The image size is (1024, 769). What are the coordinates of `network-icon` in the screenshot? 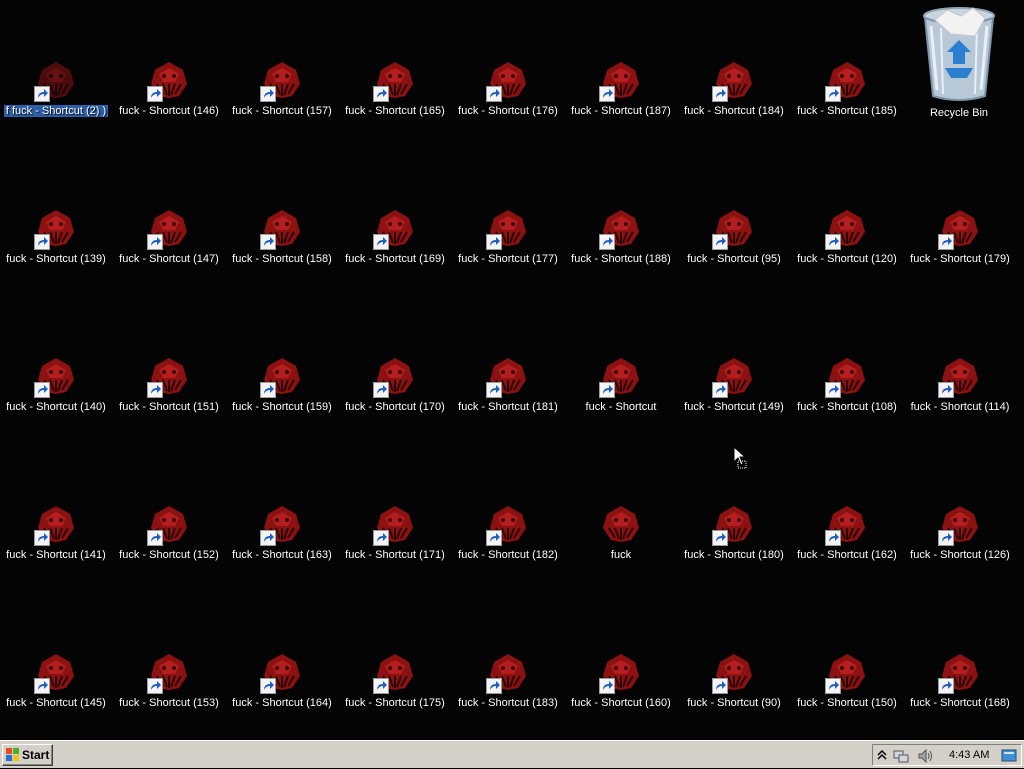 It's located at (901, 758).